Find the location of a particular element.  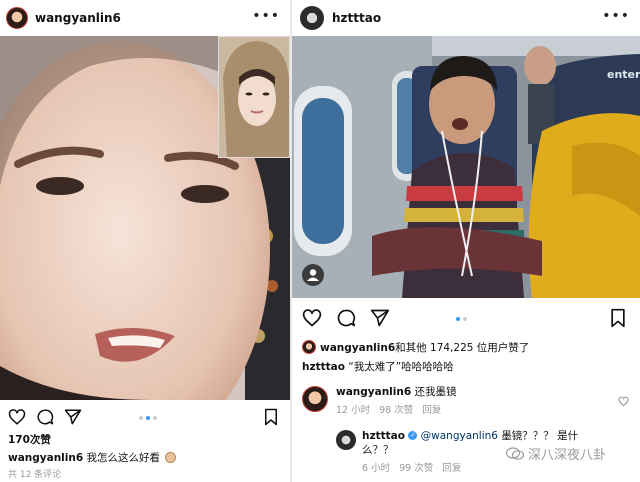

comment-likes: 98 次赞 is located at coordinates (396, 410).